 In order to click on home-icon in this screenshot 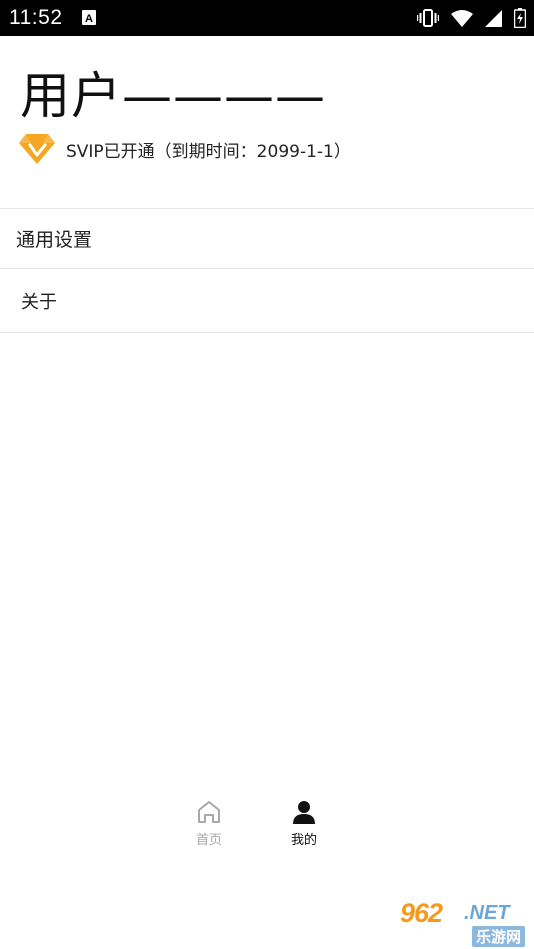, I will do `click(209, 812)`.